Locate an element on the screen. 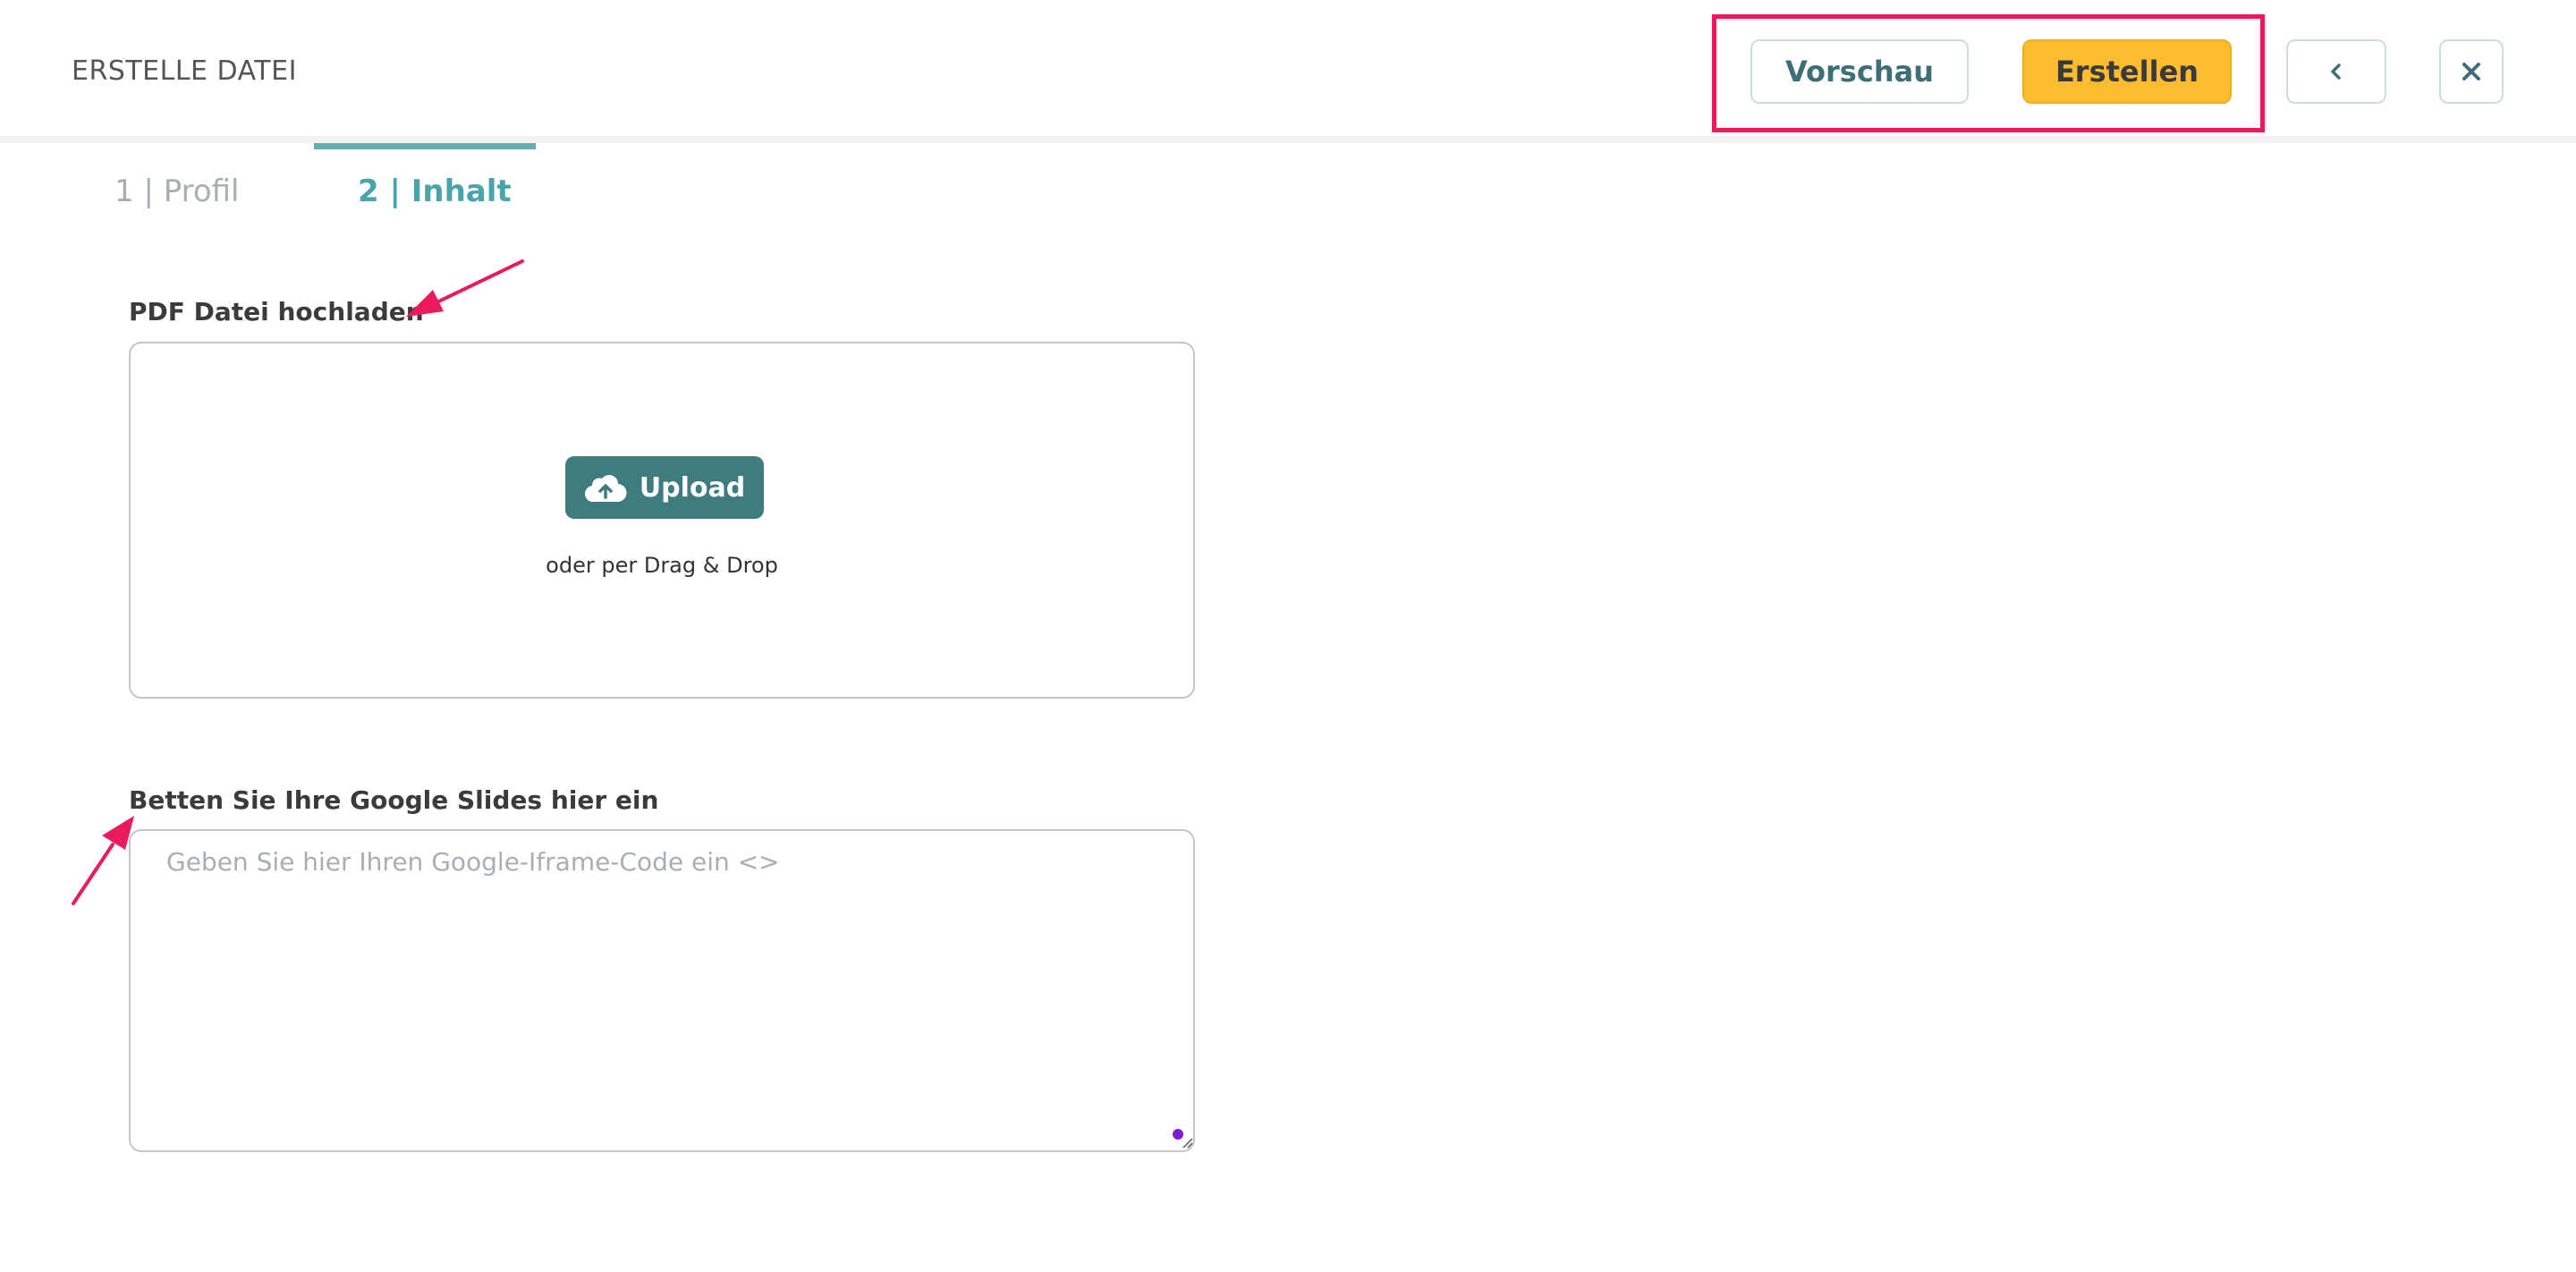 Image resolution: width=2576 pixels, height=1272 pixels. tab-profile: 1 | Profil is located at coordinates (177, 191).